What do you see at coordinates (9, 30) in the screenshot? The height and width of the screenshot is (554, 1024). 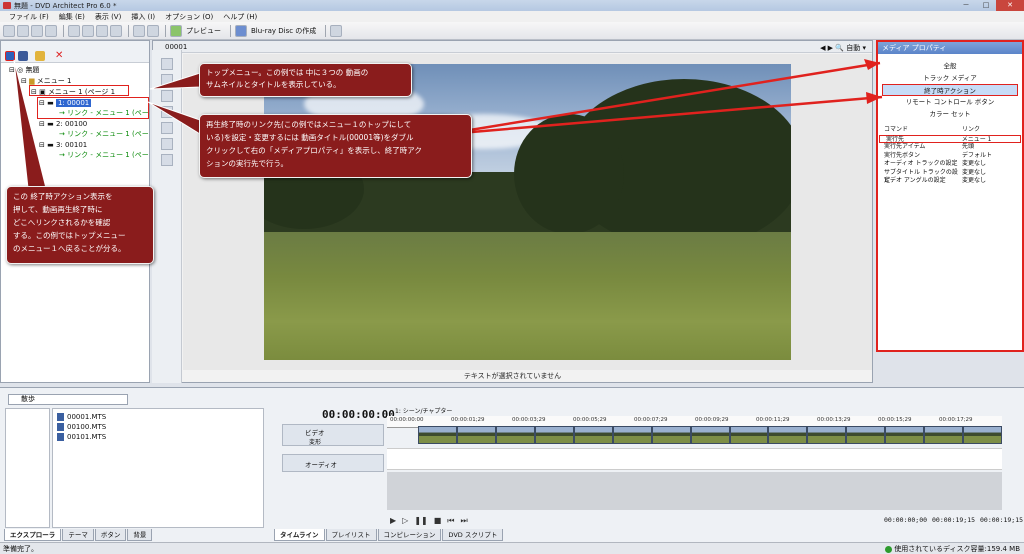 I see `new-icon` at bounding box center [9, 30].